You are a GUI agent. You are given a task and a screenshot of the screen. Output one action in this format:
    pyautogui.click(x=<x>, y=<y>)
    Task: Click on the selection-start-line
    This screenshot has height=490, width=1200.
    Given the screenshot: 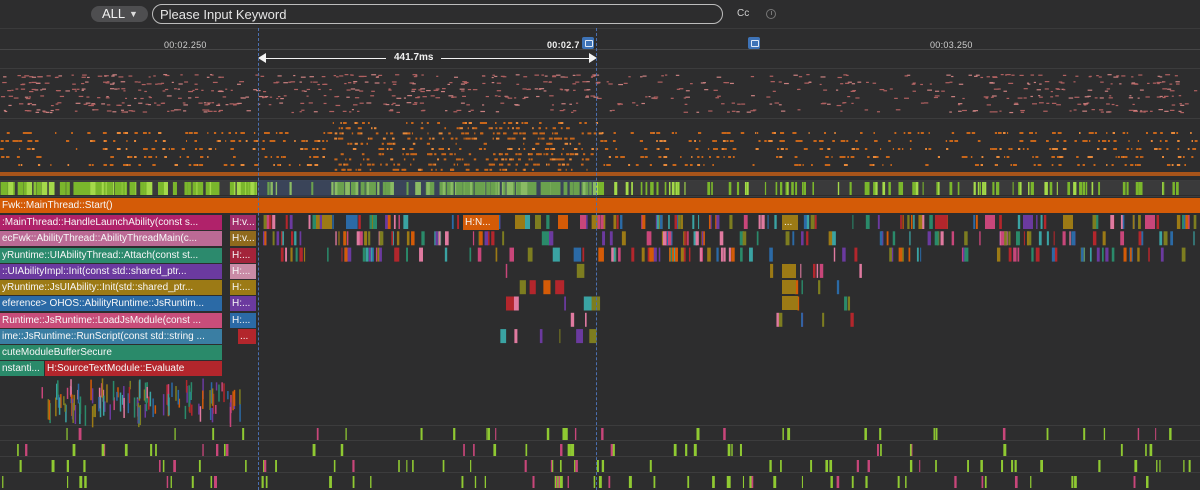 What is the action you would take?
    pyautogui.click(x=258, y=259)
    